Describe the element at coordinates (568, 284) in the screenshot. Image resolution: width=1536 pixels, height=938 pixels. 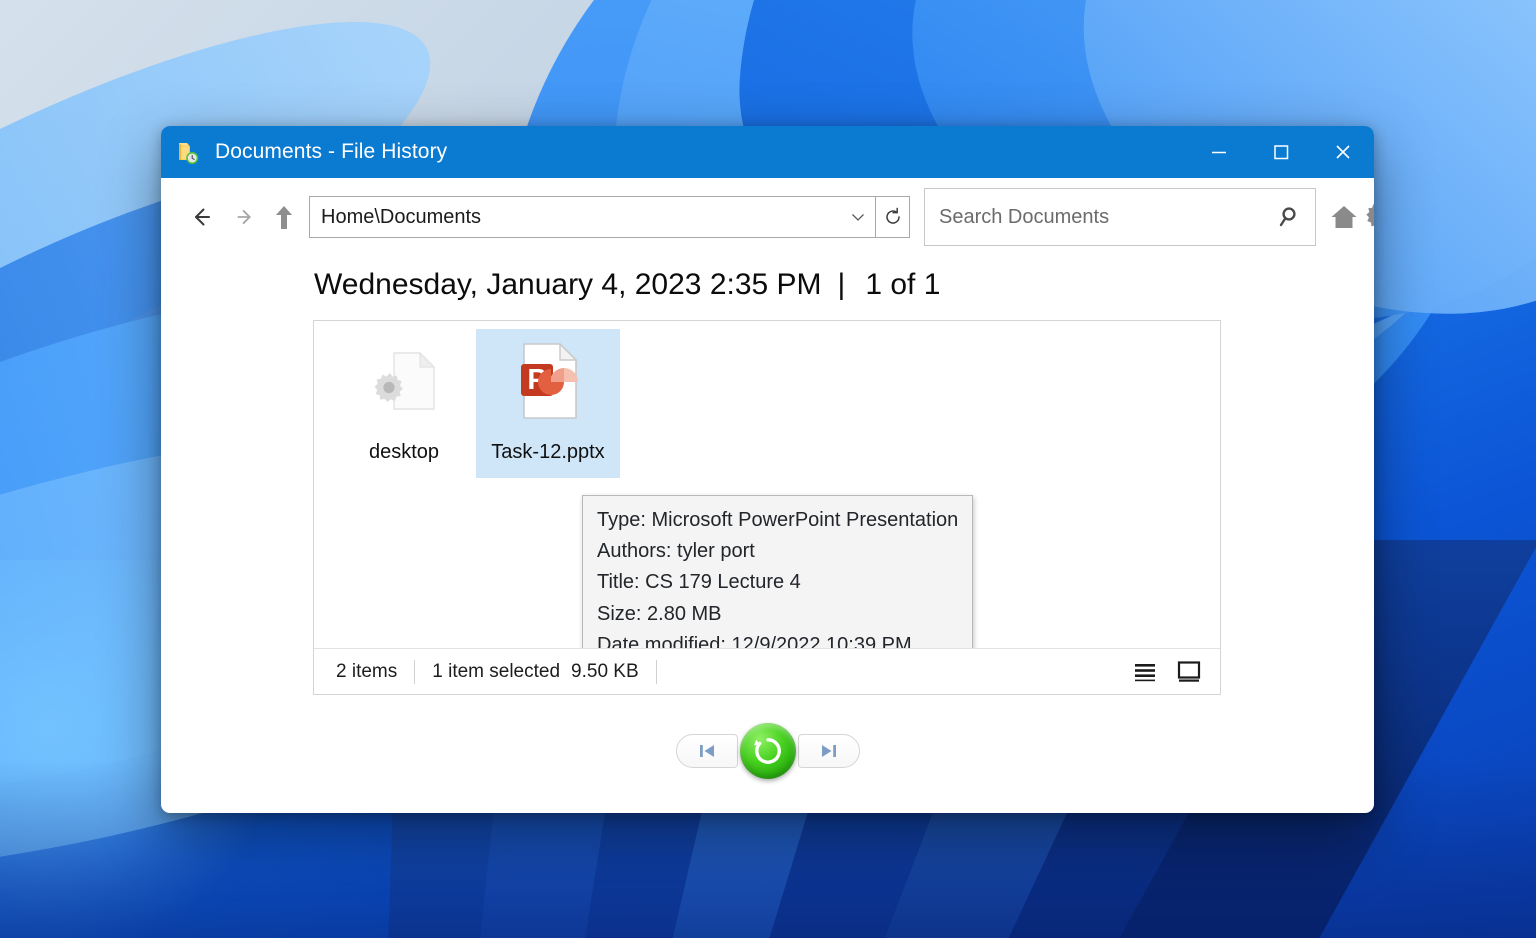
I see `snapshot-date: Wednesday, January 4, 2023 2:35 PM` at that location.